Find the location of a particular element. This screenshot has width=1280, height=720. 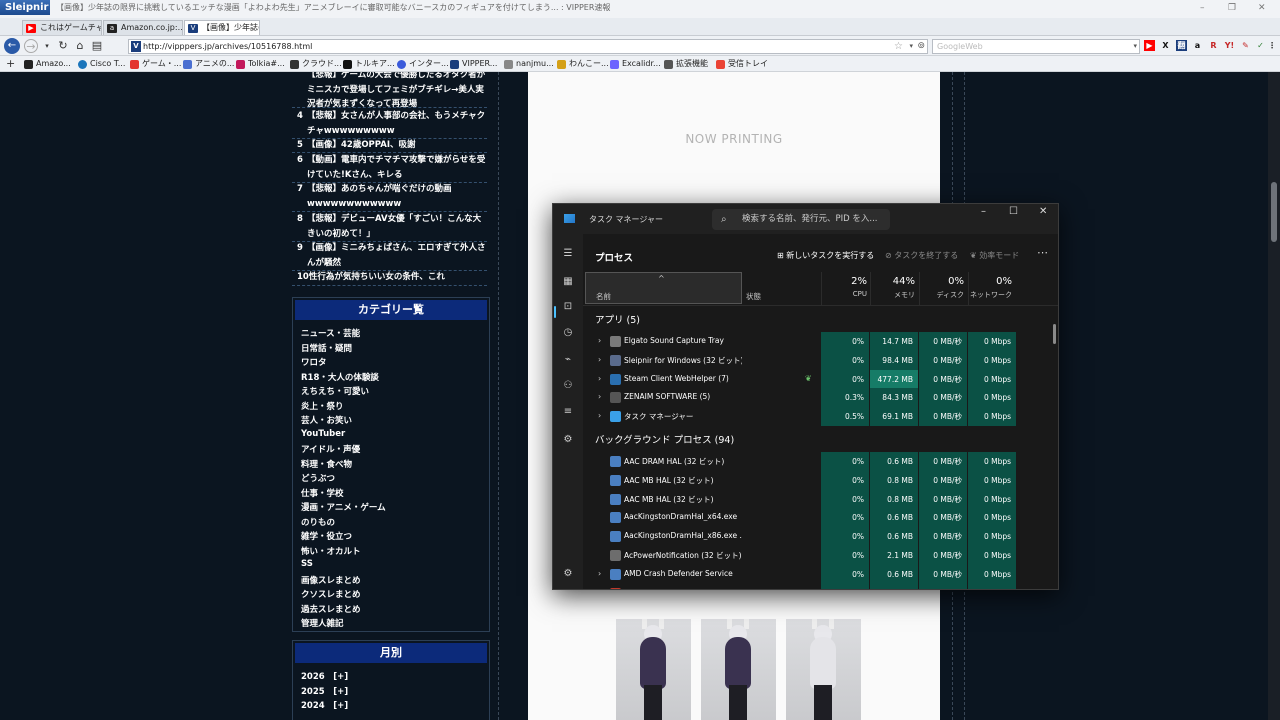

ranking-item: 7 【悲報】あのちゃんが喘ぐだけの動画wwwwwwwwwwww is located at coordinates (392, 196).